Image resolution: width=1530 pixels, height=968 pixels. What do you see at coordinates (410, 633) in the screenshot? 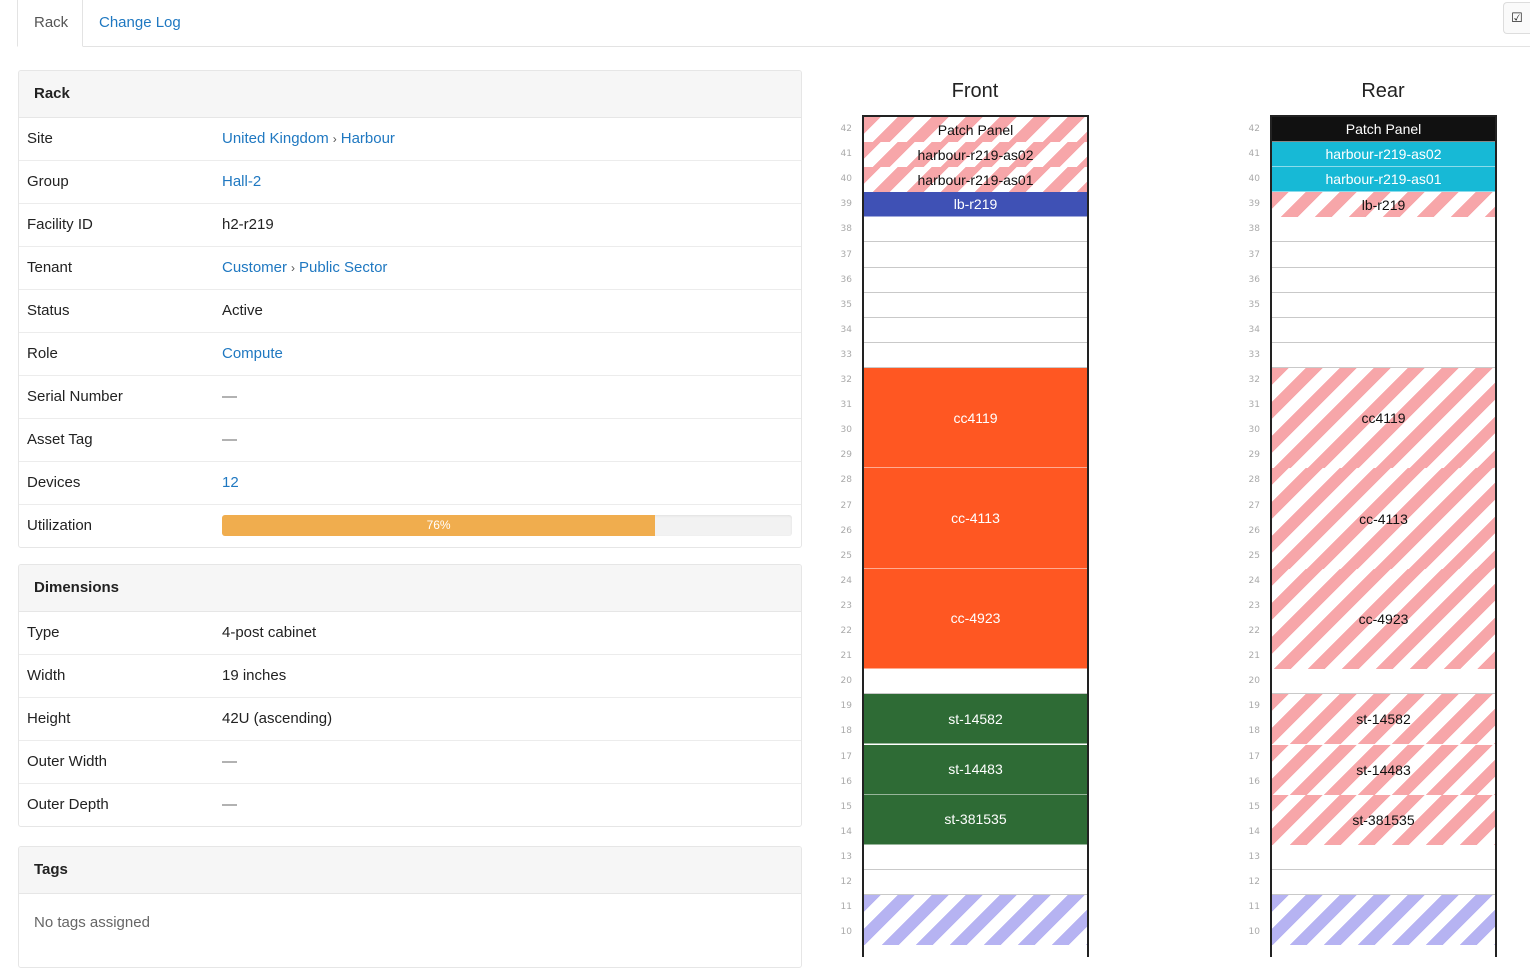
I see `type-row: Type 4-post cabinet` at bounding box center [410, 633].